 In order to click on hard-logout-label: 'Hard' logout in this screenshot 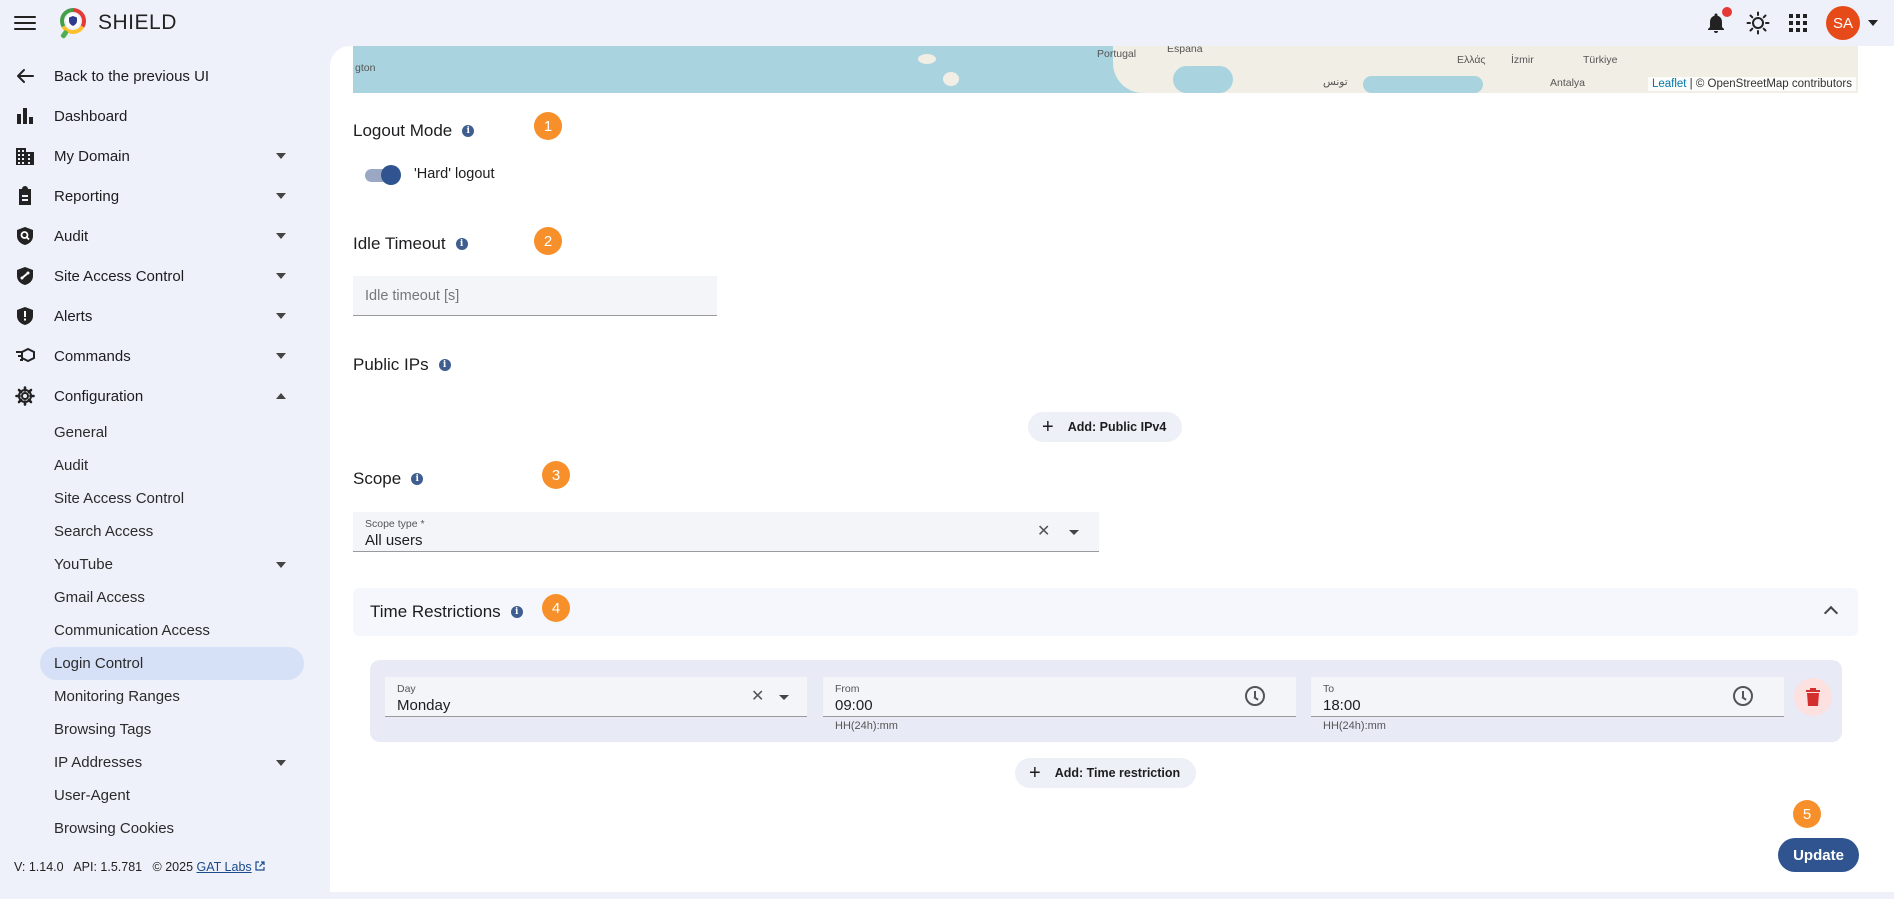, I will do `click(454, 174)`.